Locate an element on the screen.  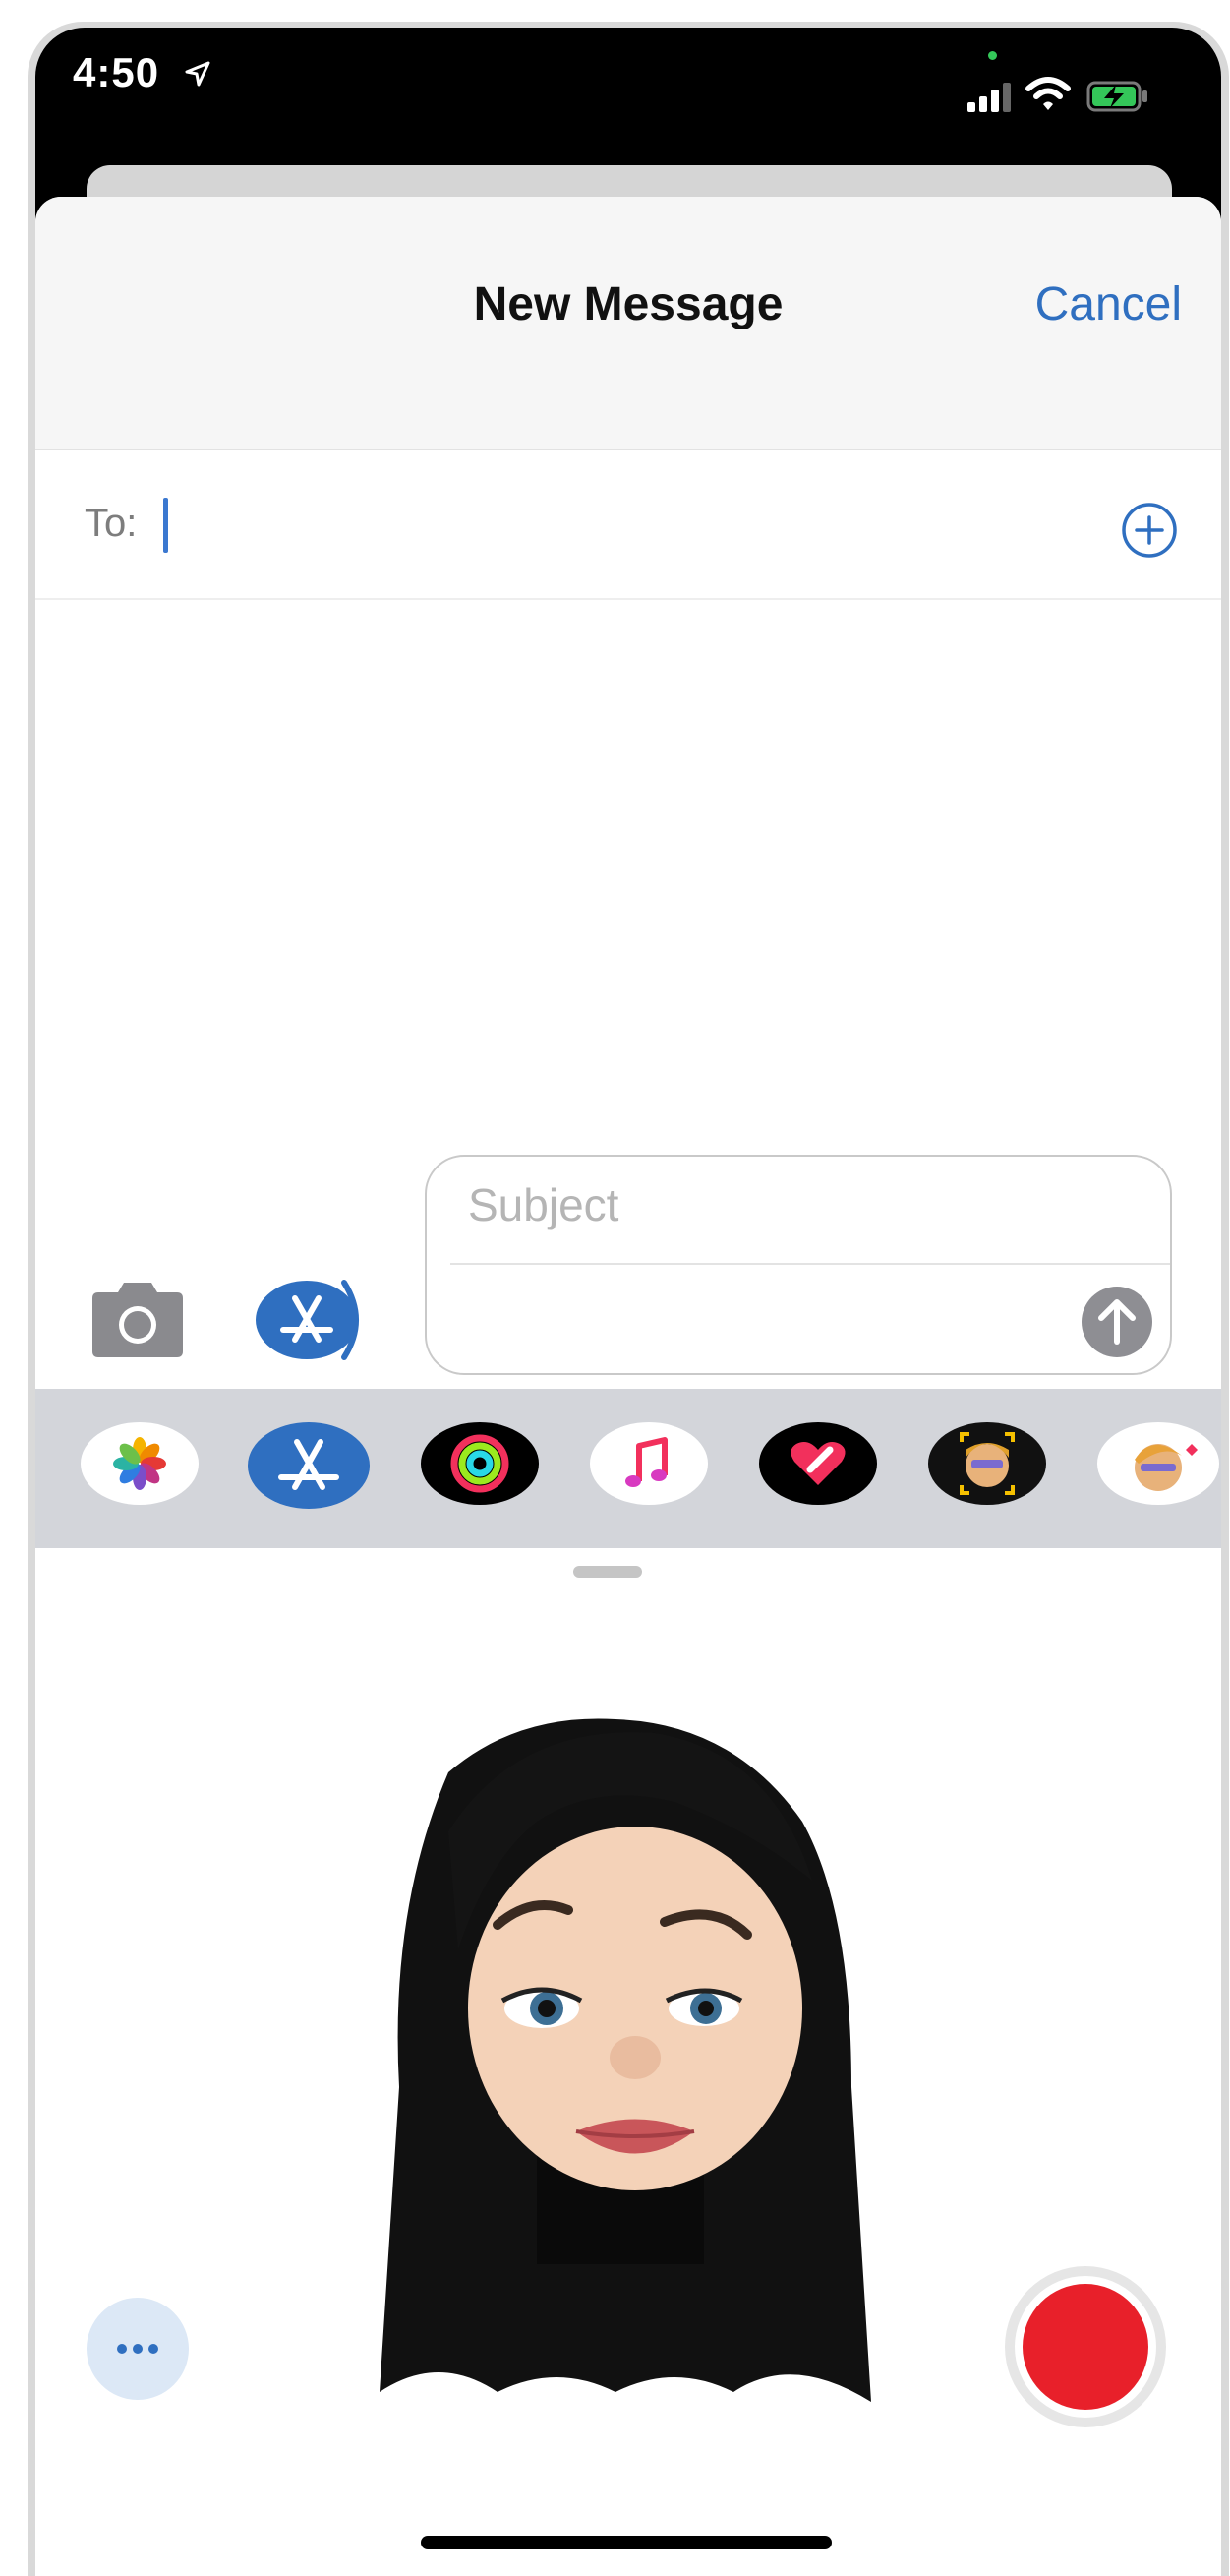
cancel-button: Cancel is located at coordinates (1108, 304).